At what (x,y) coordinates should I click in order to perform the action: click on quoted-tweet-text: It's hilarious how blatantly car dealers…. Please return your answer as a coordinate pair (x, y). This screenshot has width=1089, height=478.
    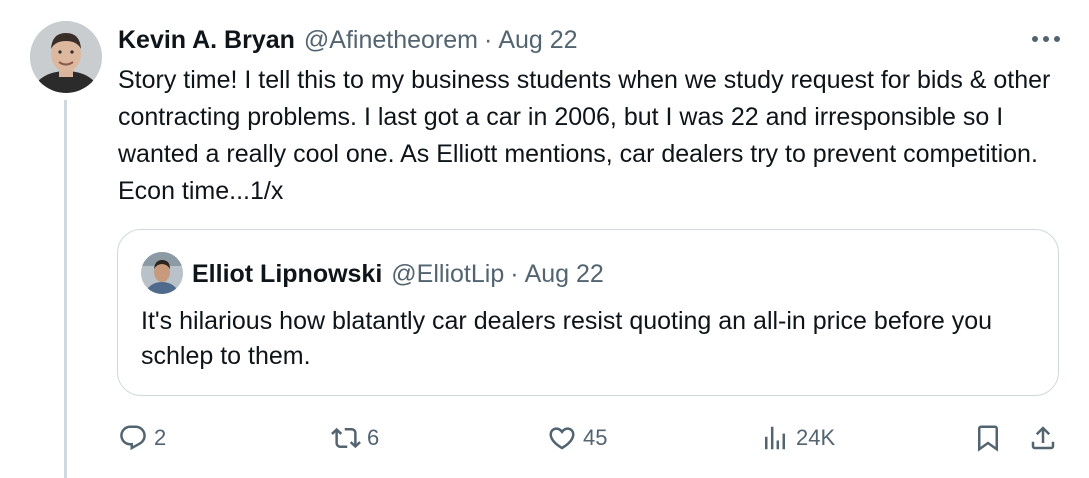
    Looking at the image, I should click on (570, 338).